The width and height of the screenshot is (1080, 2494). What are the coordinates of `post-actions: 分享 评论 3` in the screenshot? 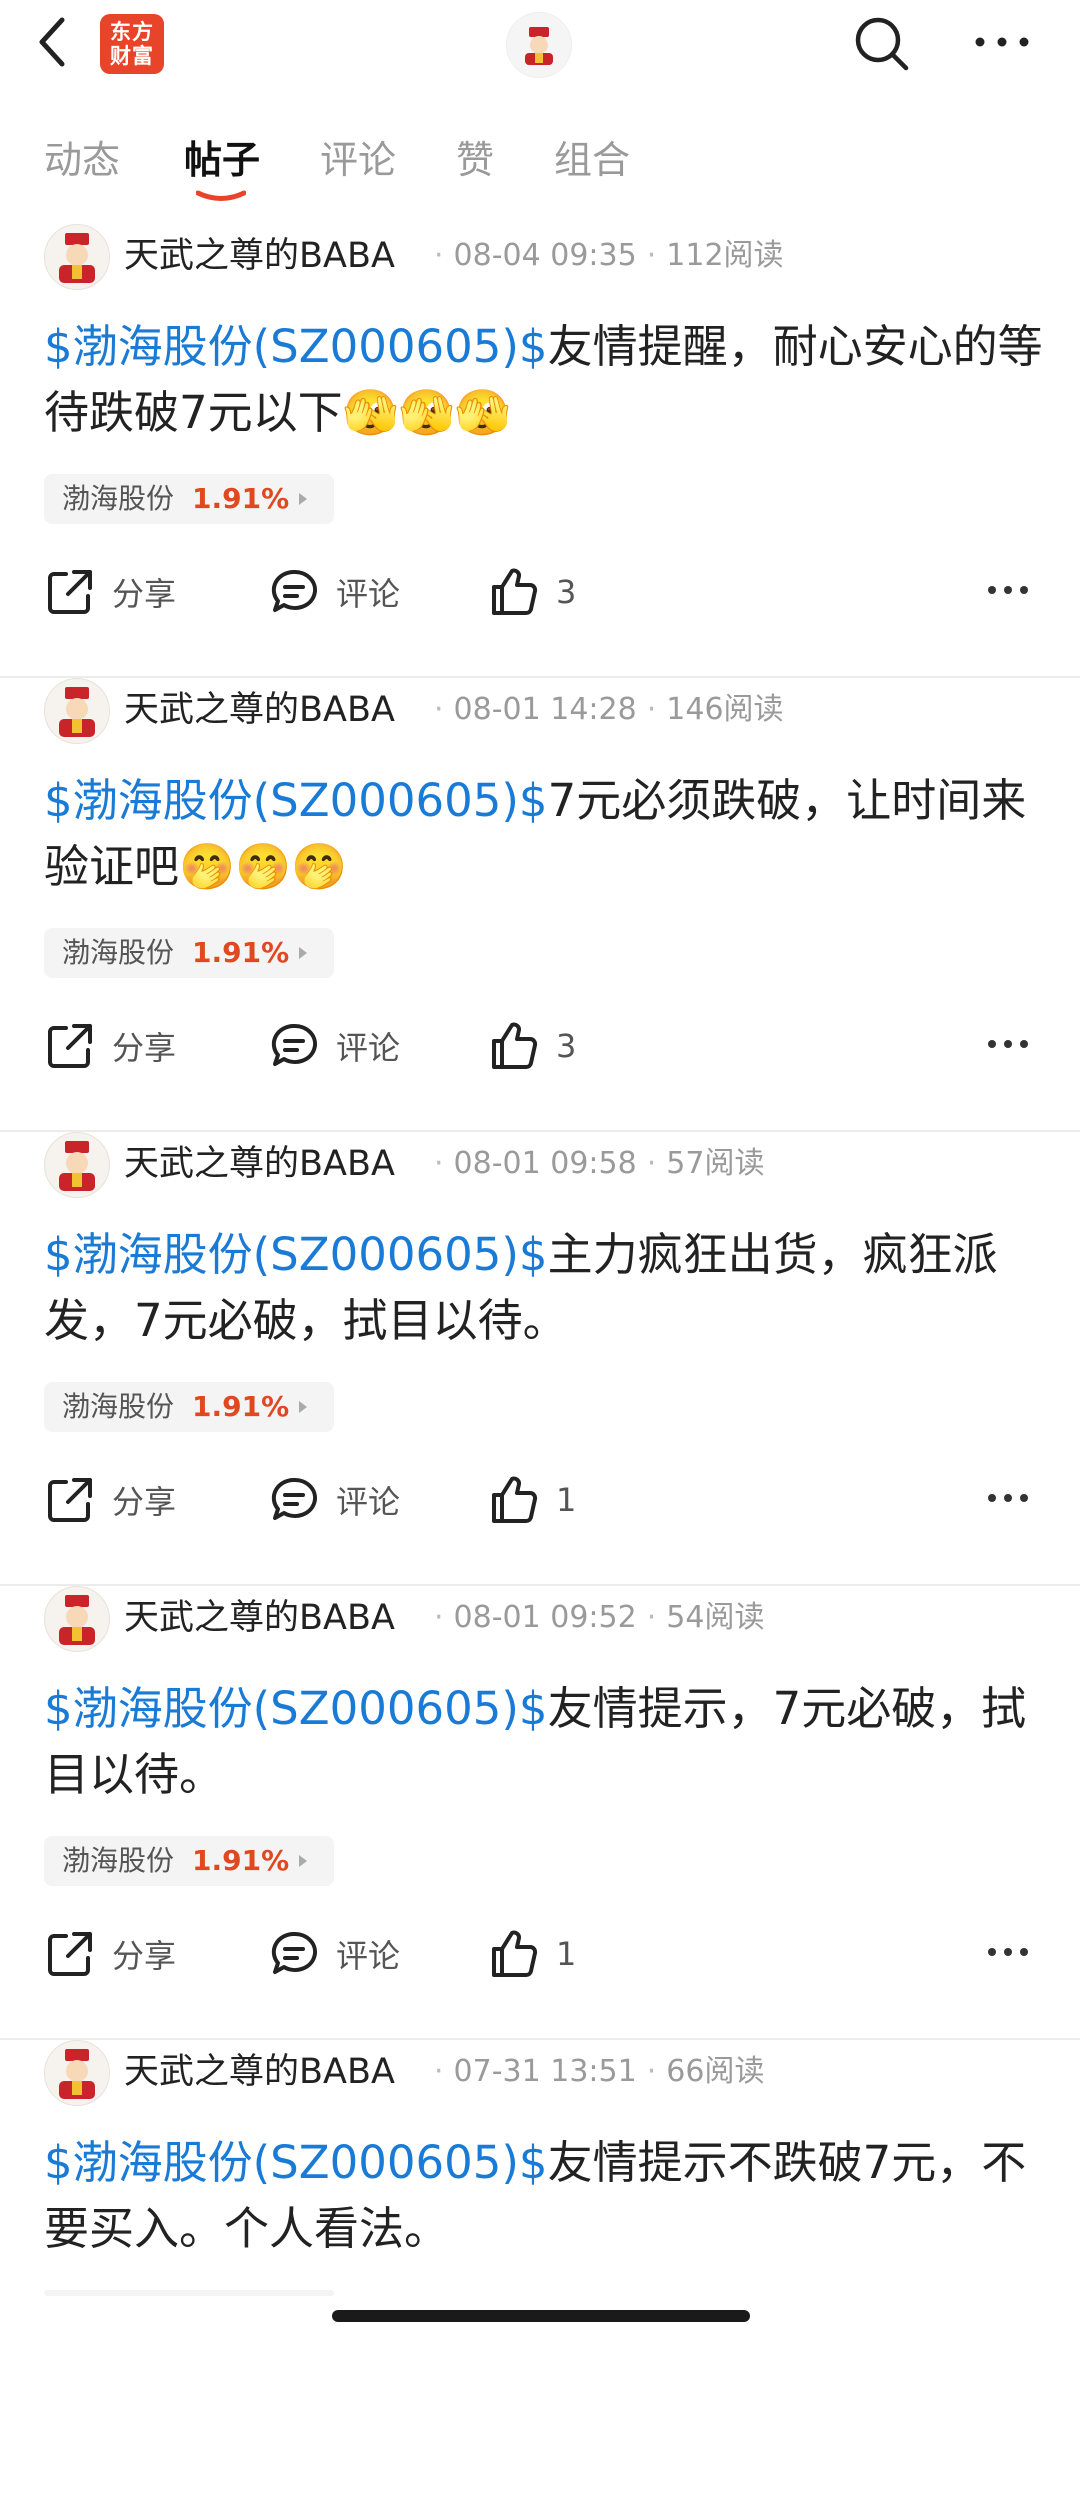 It's located at (540, 592).